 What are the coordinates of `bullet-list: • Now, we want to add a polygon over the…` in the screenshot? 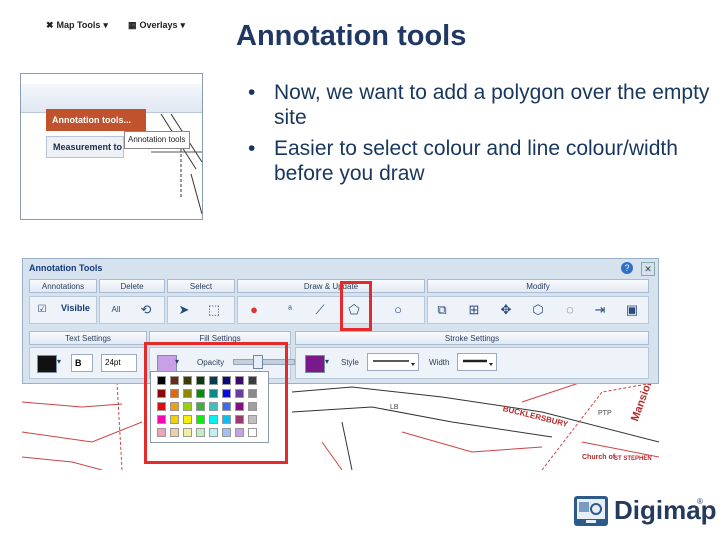 It's located at (479, 136).